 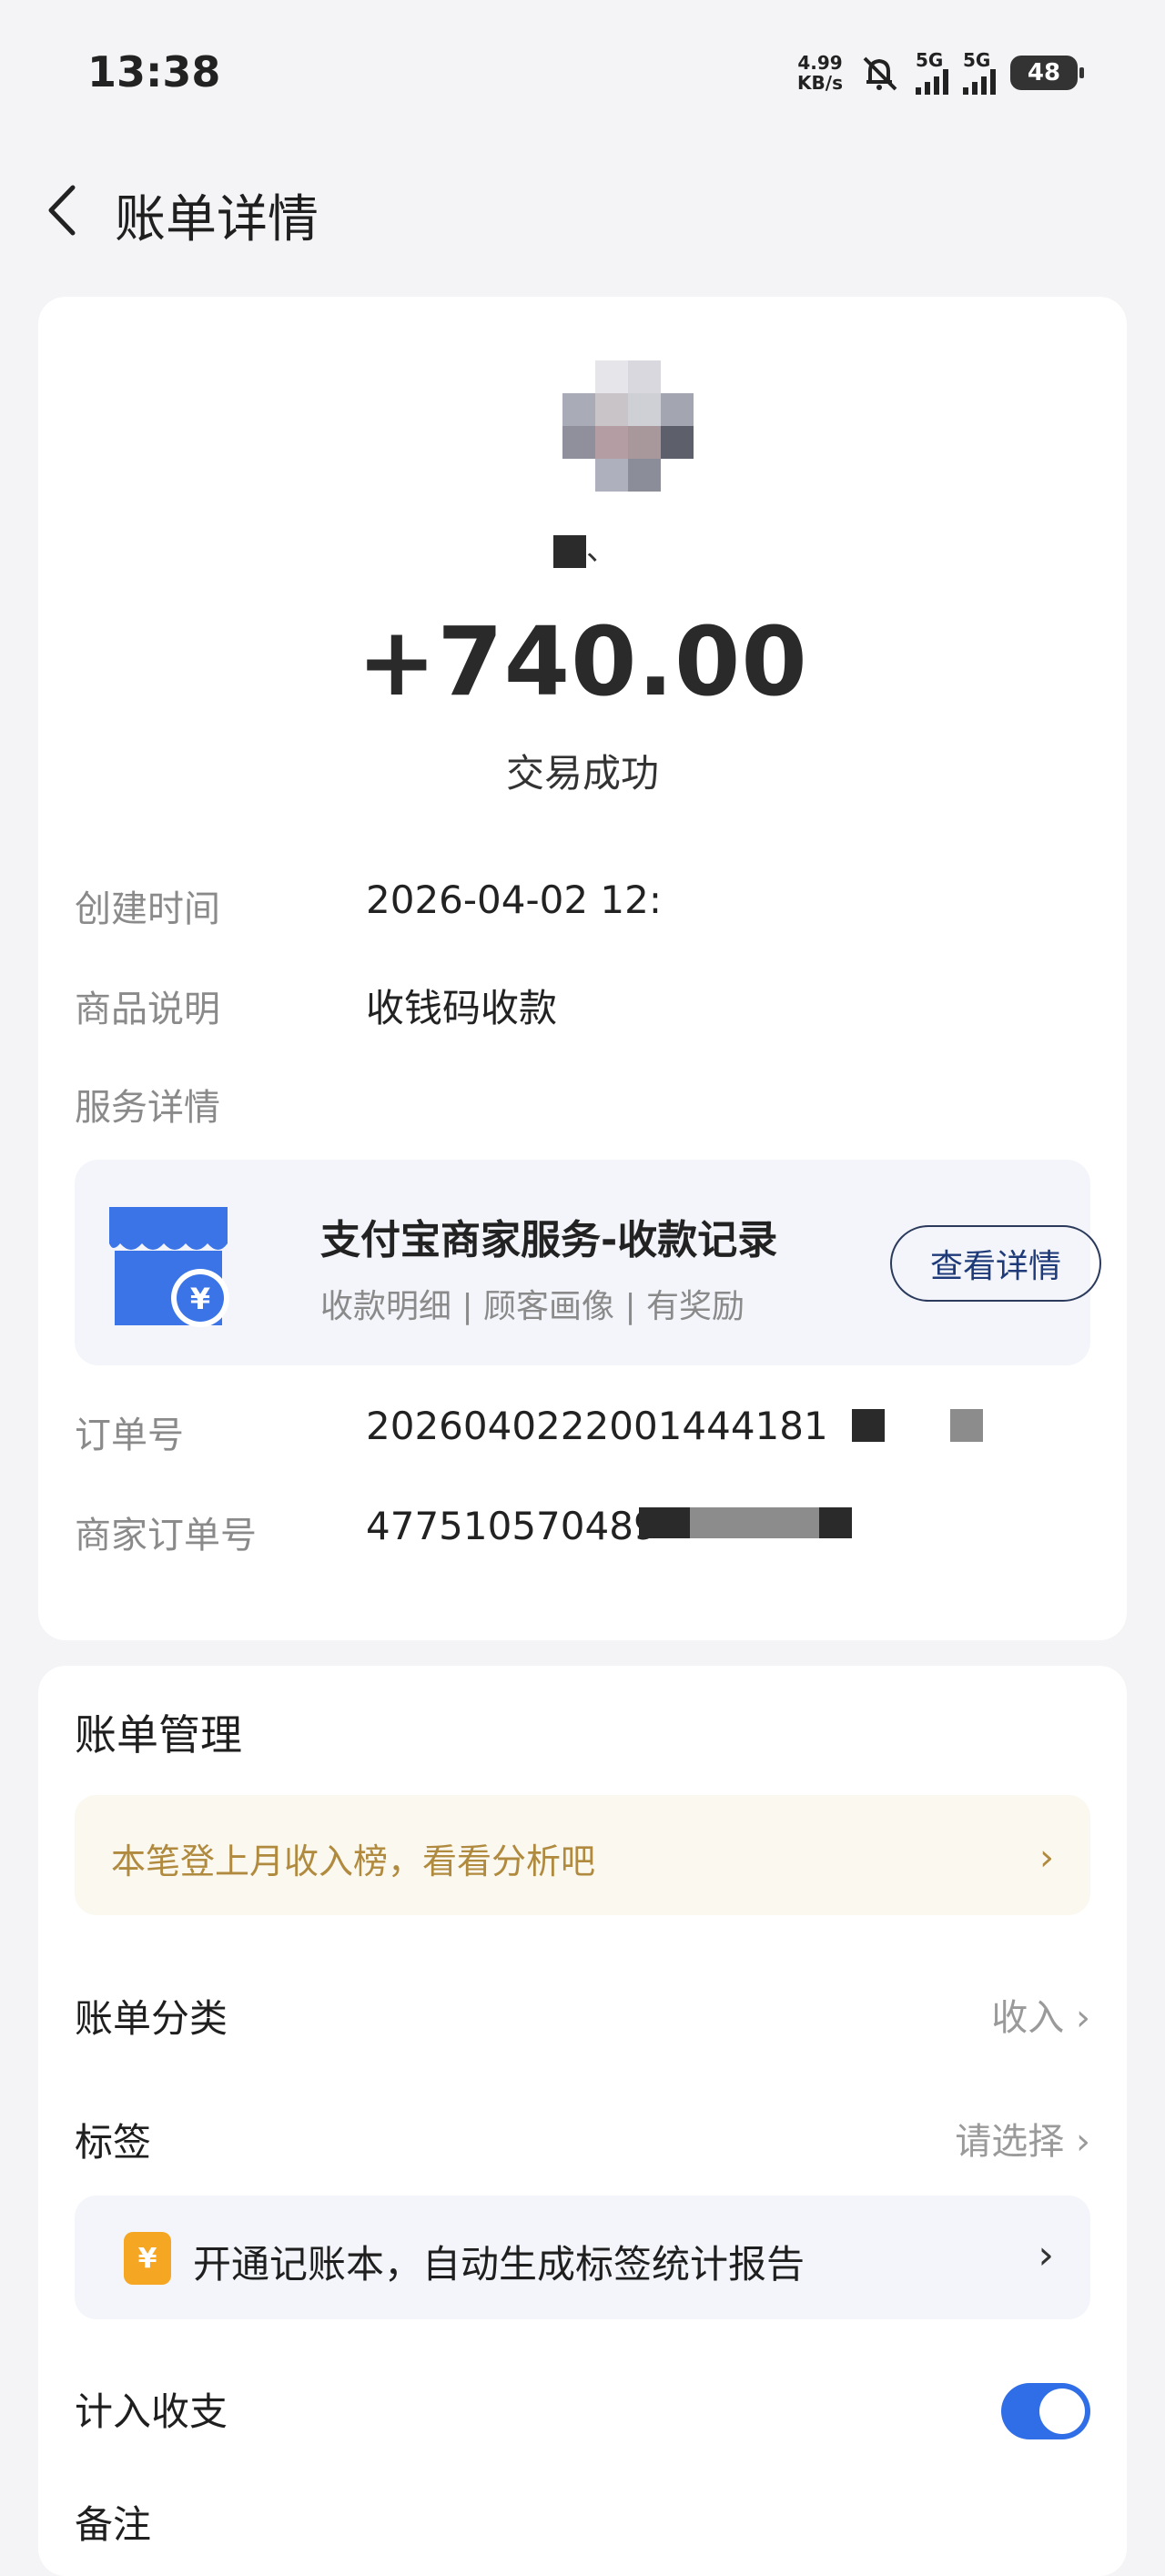 I want to click on page-title: 账单详情, so click(x=217, y=219).